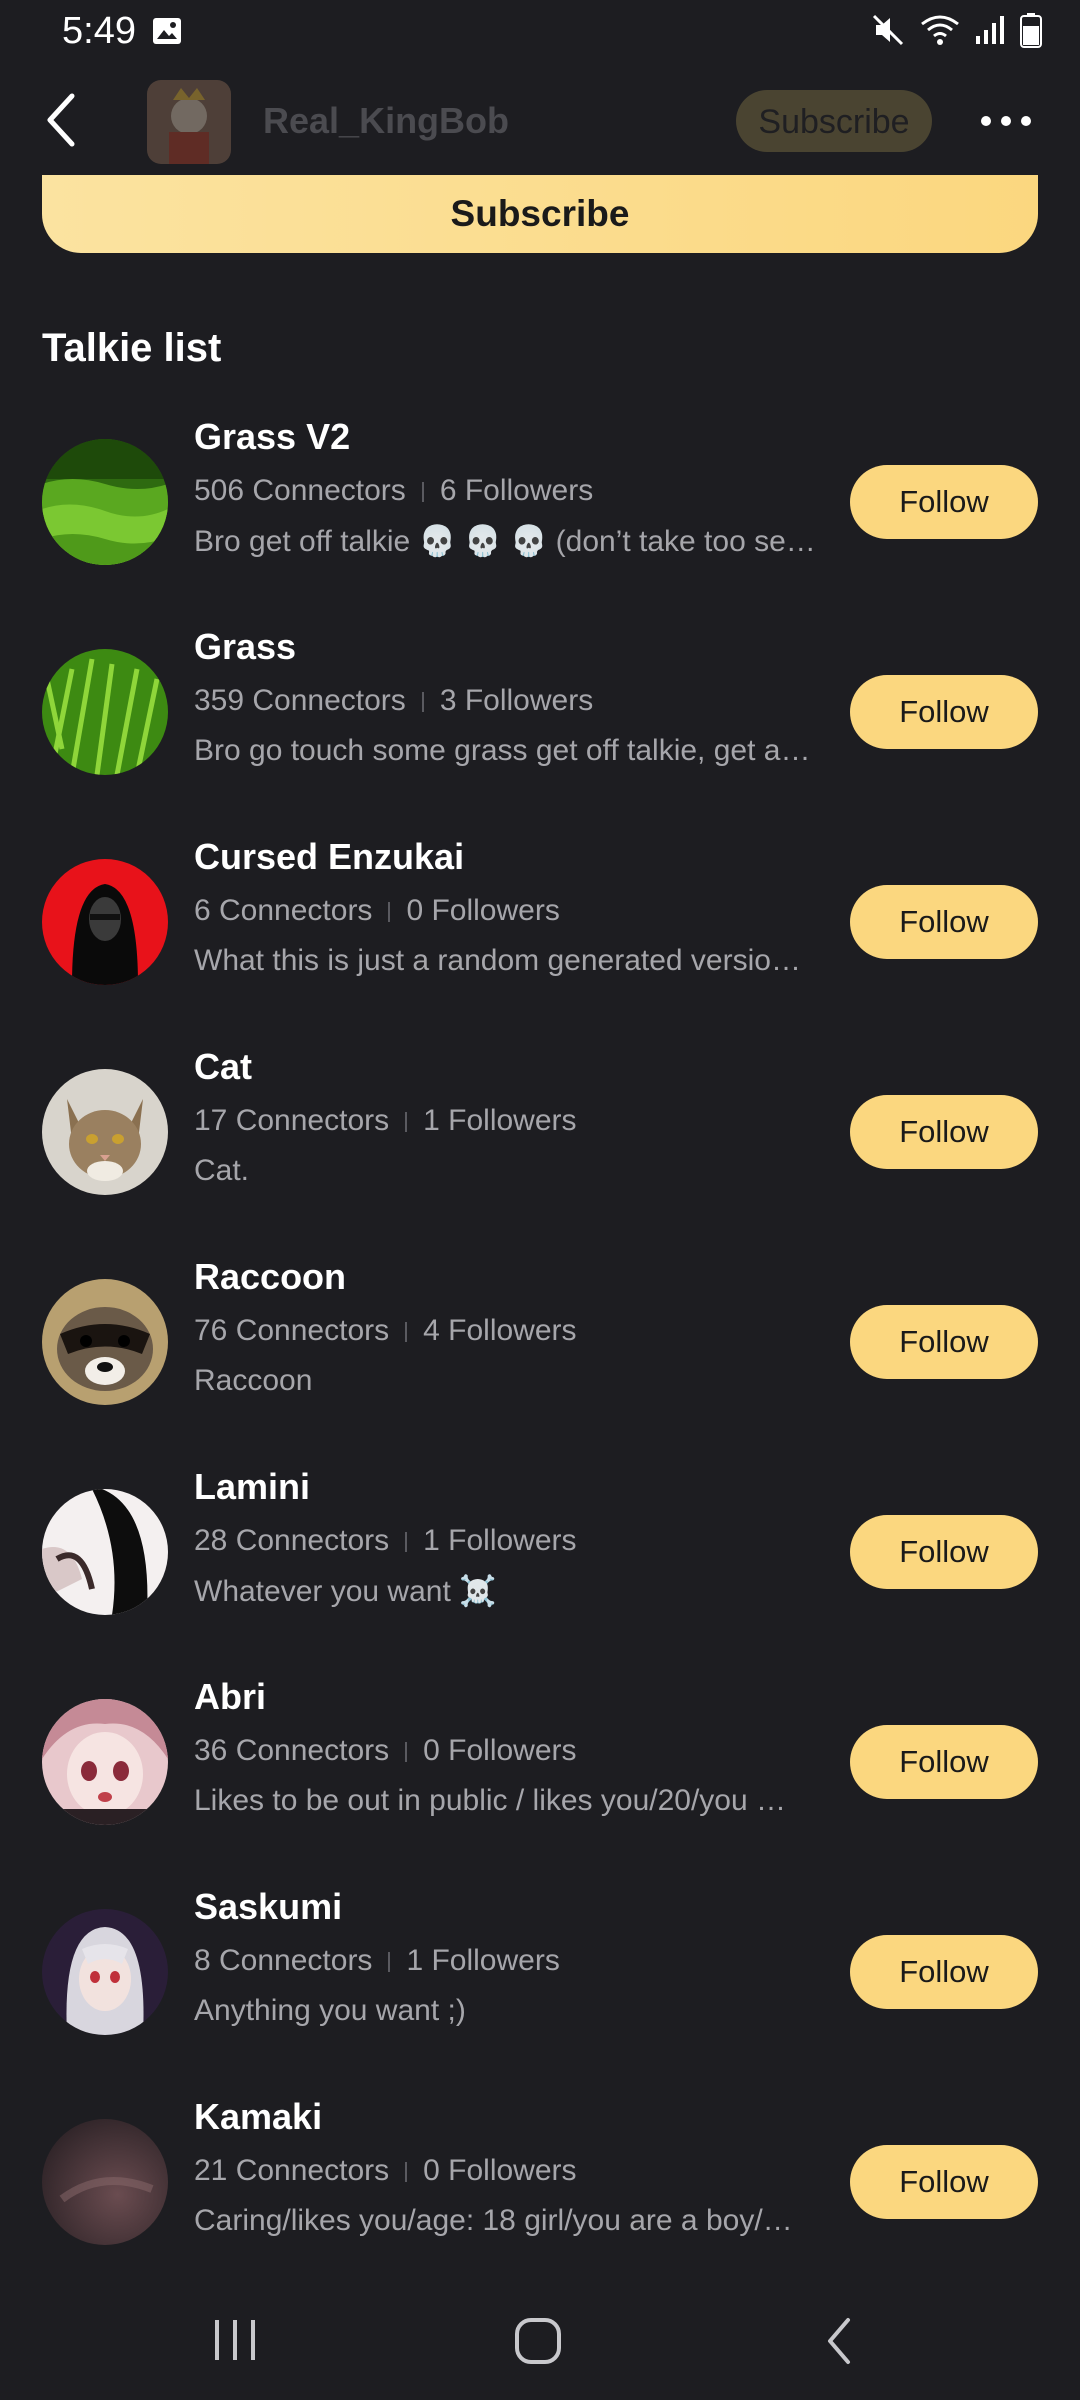 Image resolution: width=1080 pixels, height=2400 pixels. I want to click on connectors-count: 28 Connectors, so click(292, 1540).